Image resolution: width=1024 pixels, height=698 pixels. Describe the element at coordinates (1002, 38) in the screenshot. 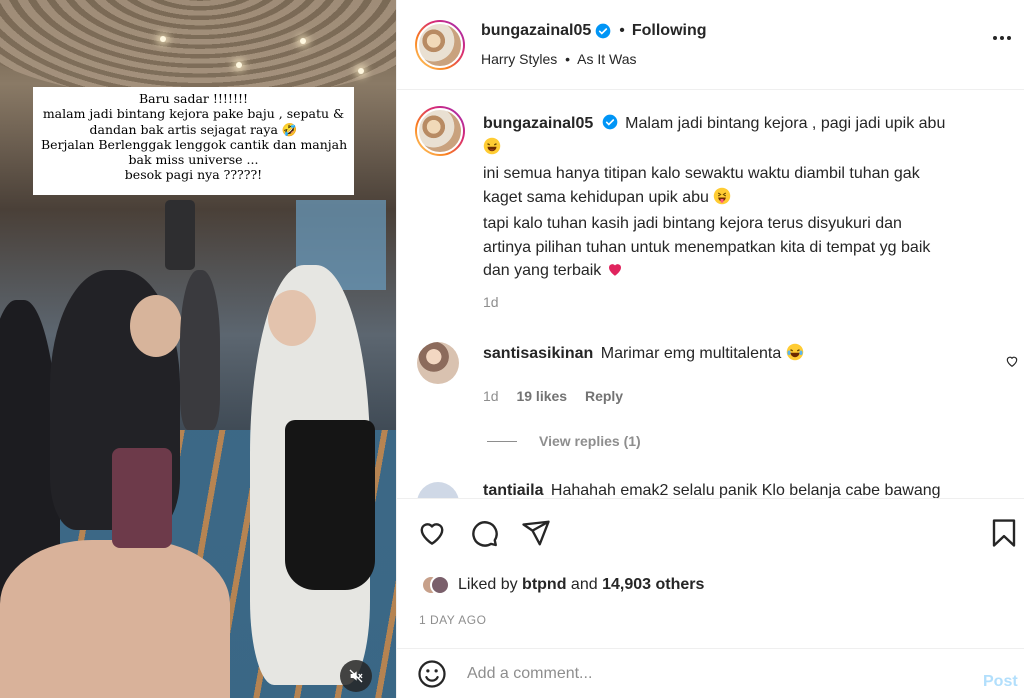

I see `more-options-icon` at that location.